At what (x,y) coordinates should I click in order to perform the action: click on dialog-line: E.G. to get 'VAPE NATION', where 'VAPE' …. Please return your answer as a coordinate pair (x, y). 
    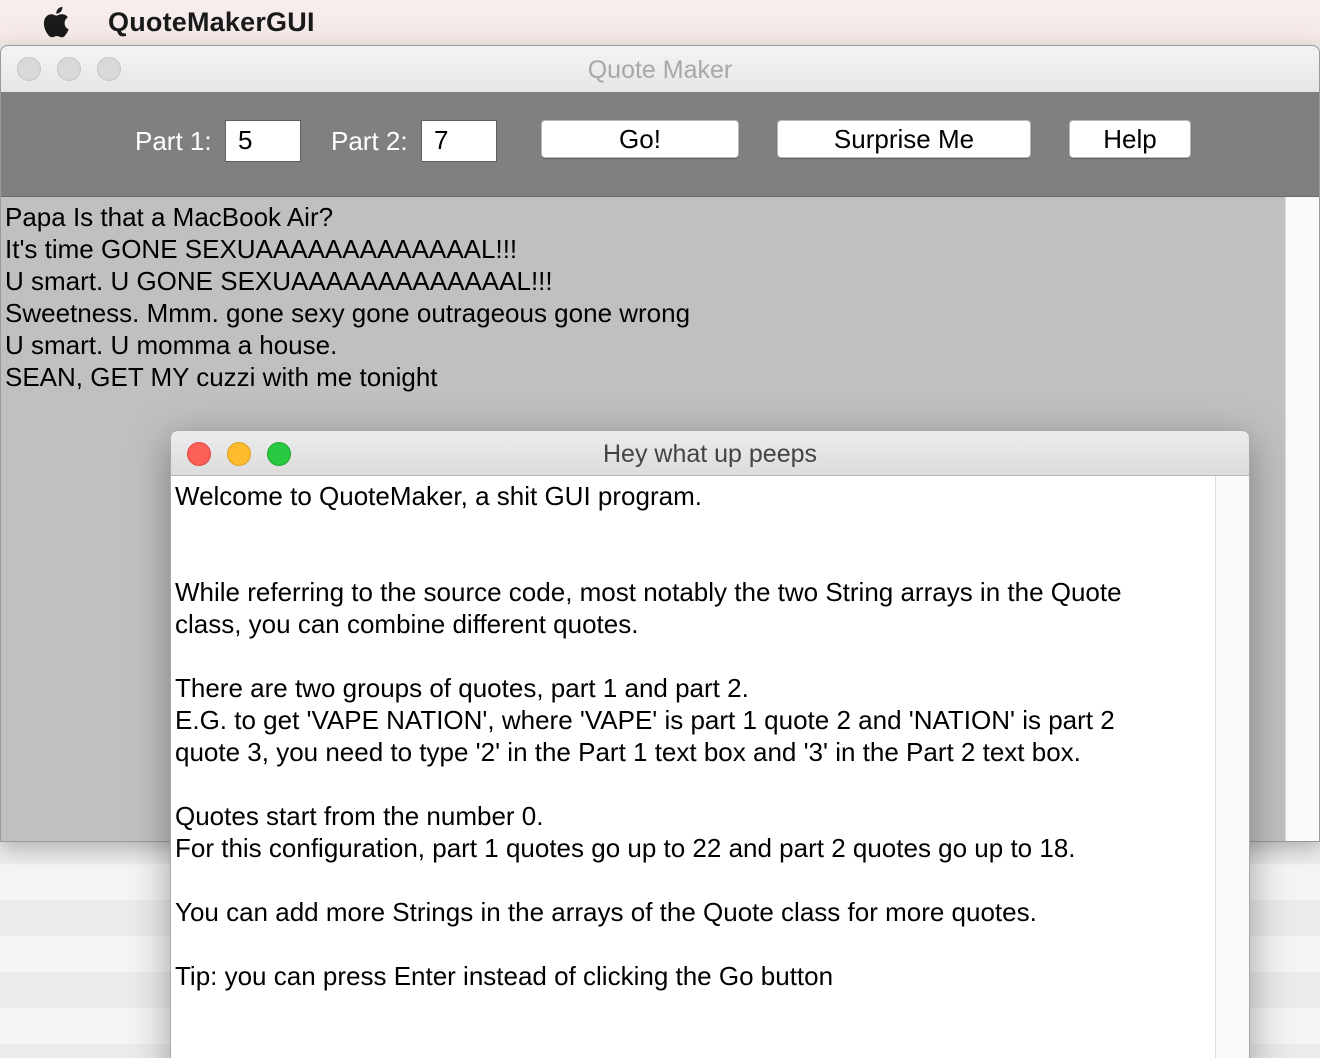
    Looking at the image, I should click on (645, 720).